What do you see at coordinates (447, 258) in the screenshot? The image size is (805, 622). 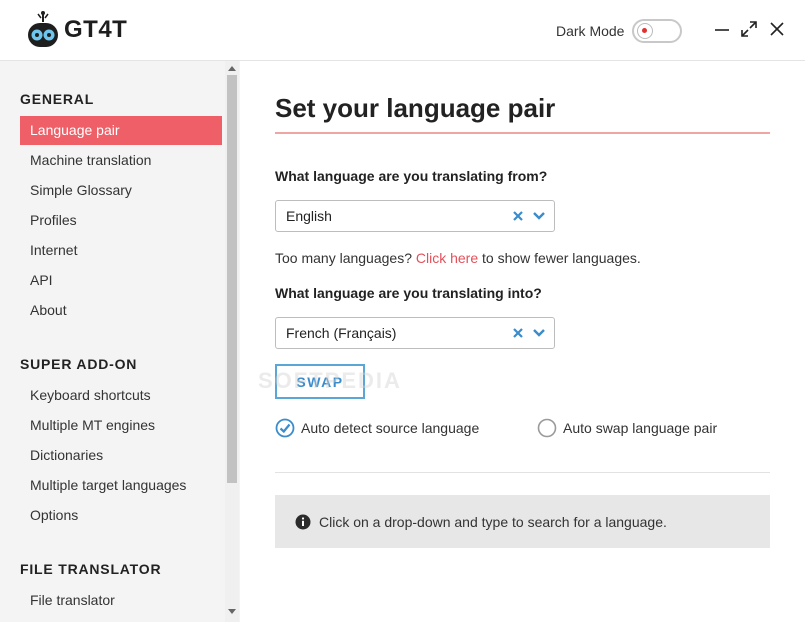 I see `fewer-languages-link: Click here` at bounding box center [447, 258].